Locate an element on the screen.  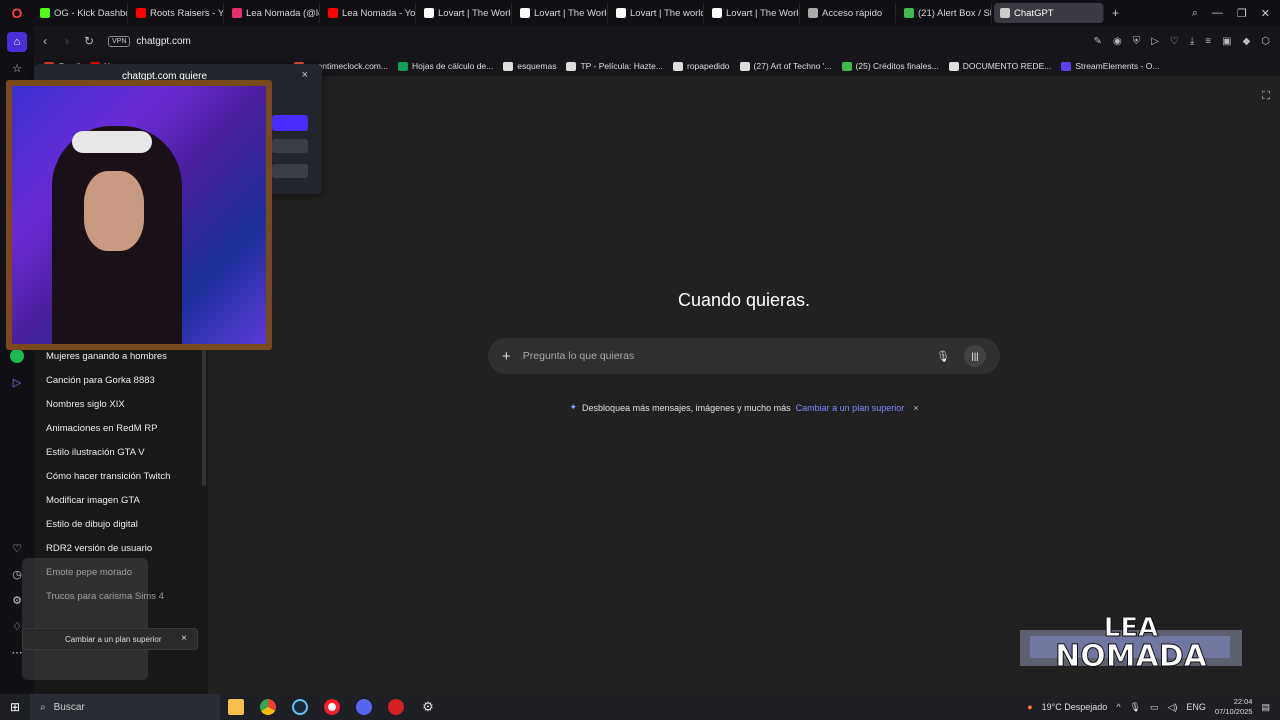
clock: 22:04 07/10/2025 is located at coordinates (1234, 707).